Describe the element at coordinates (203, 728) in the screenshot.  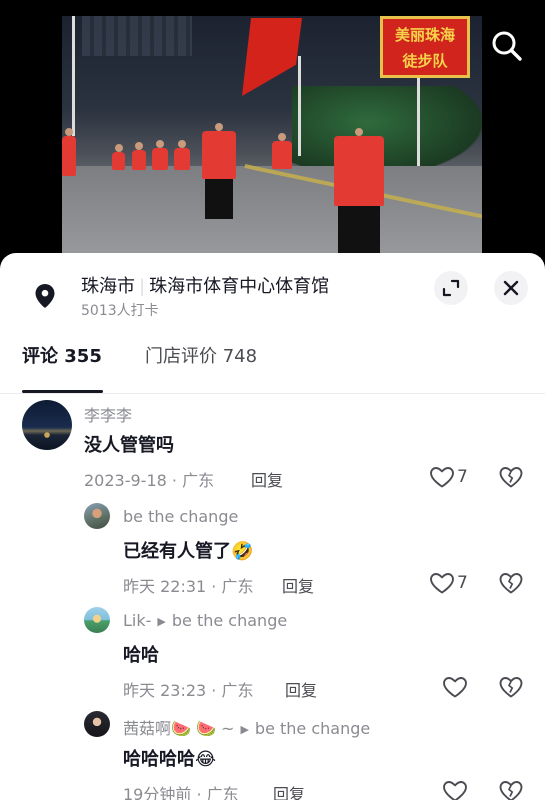
I see `author-emoji: 🍉 🍉 ~` at that location.